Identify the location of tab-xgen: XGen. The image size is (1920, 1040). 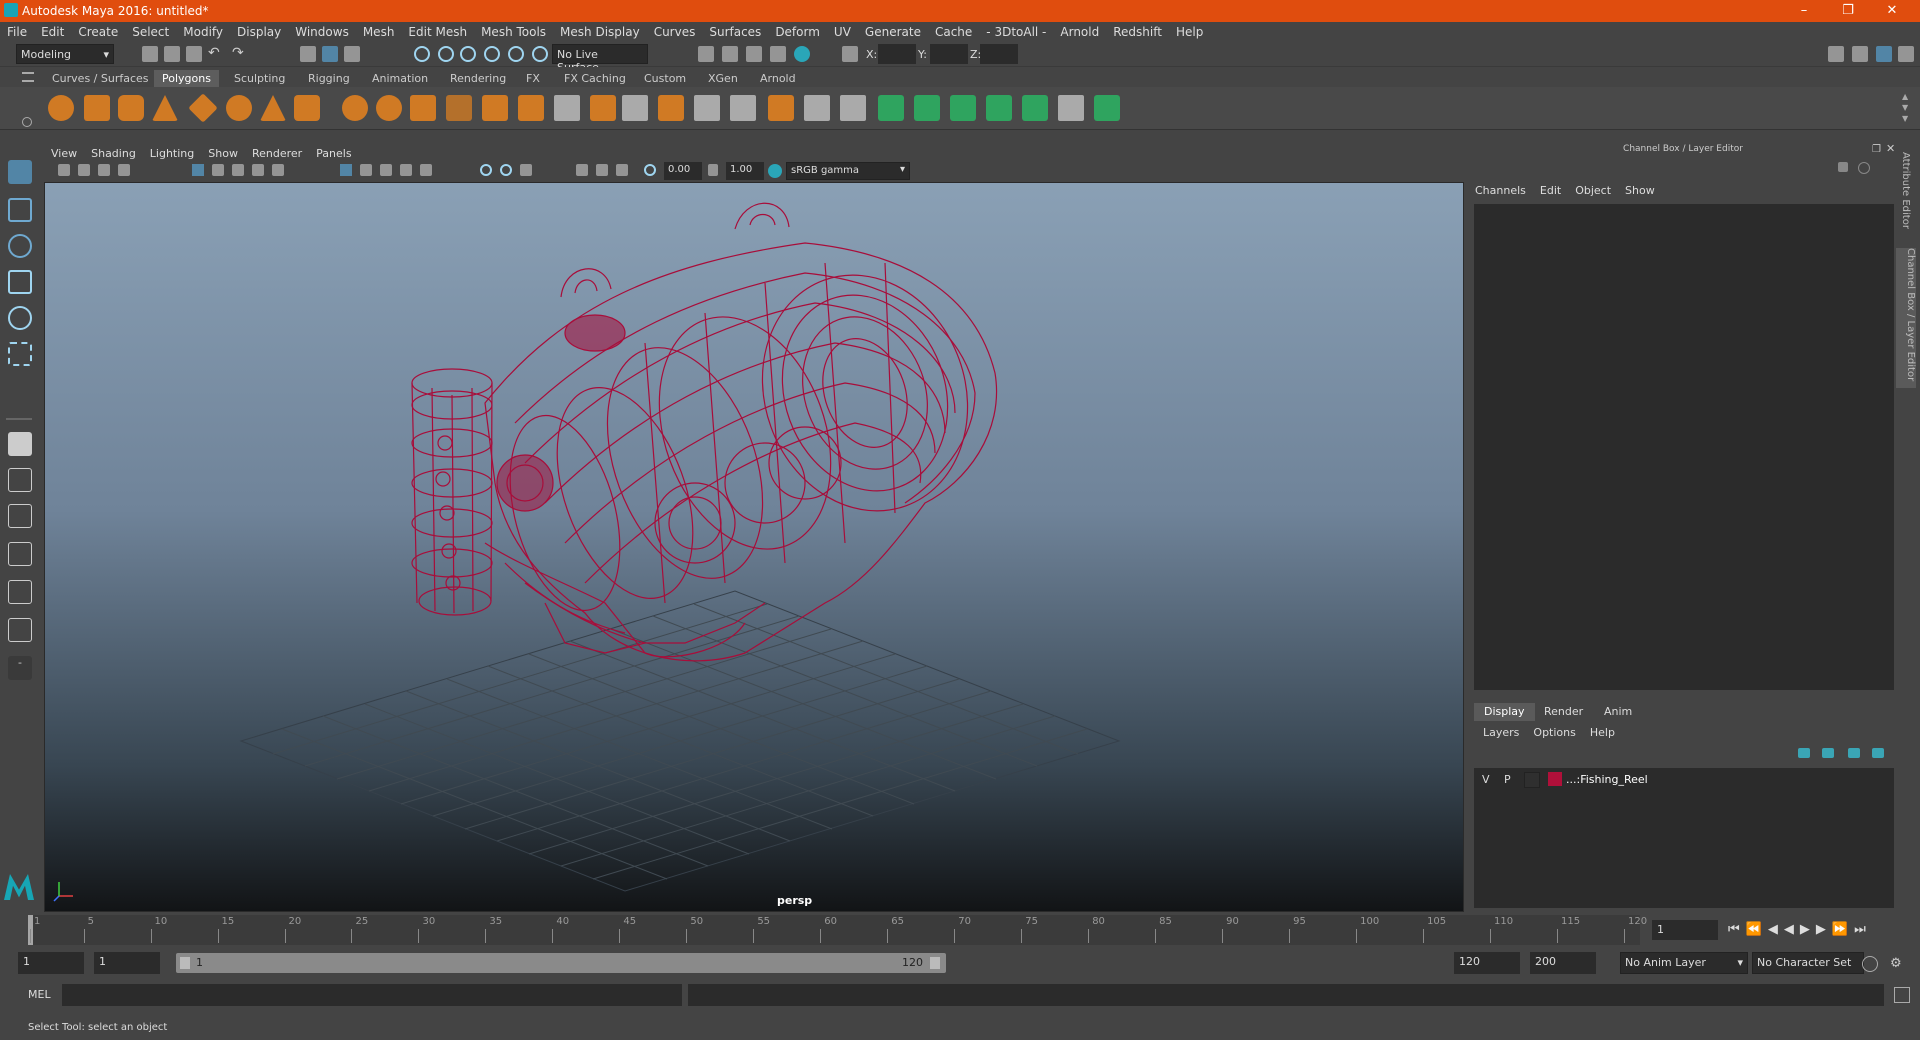
(723, 78).